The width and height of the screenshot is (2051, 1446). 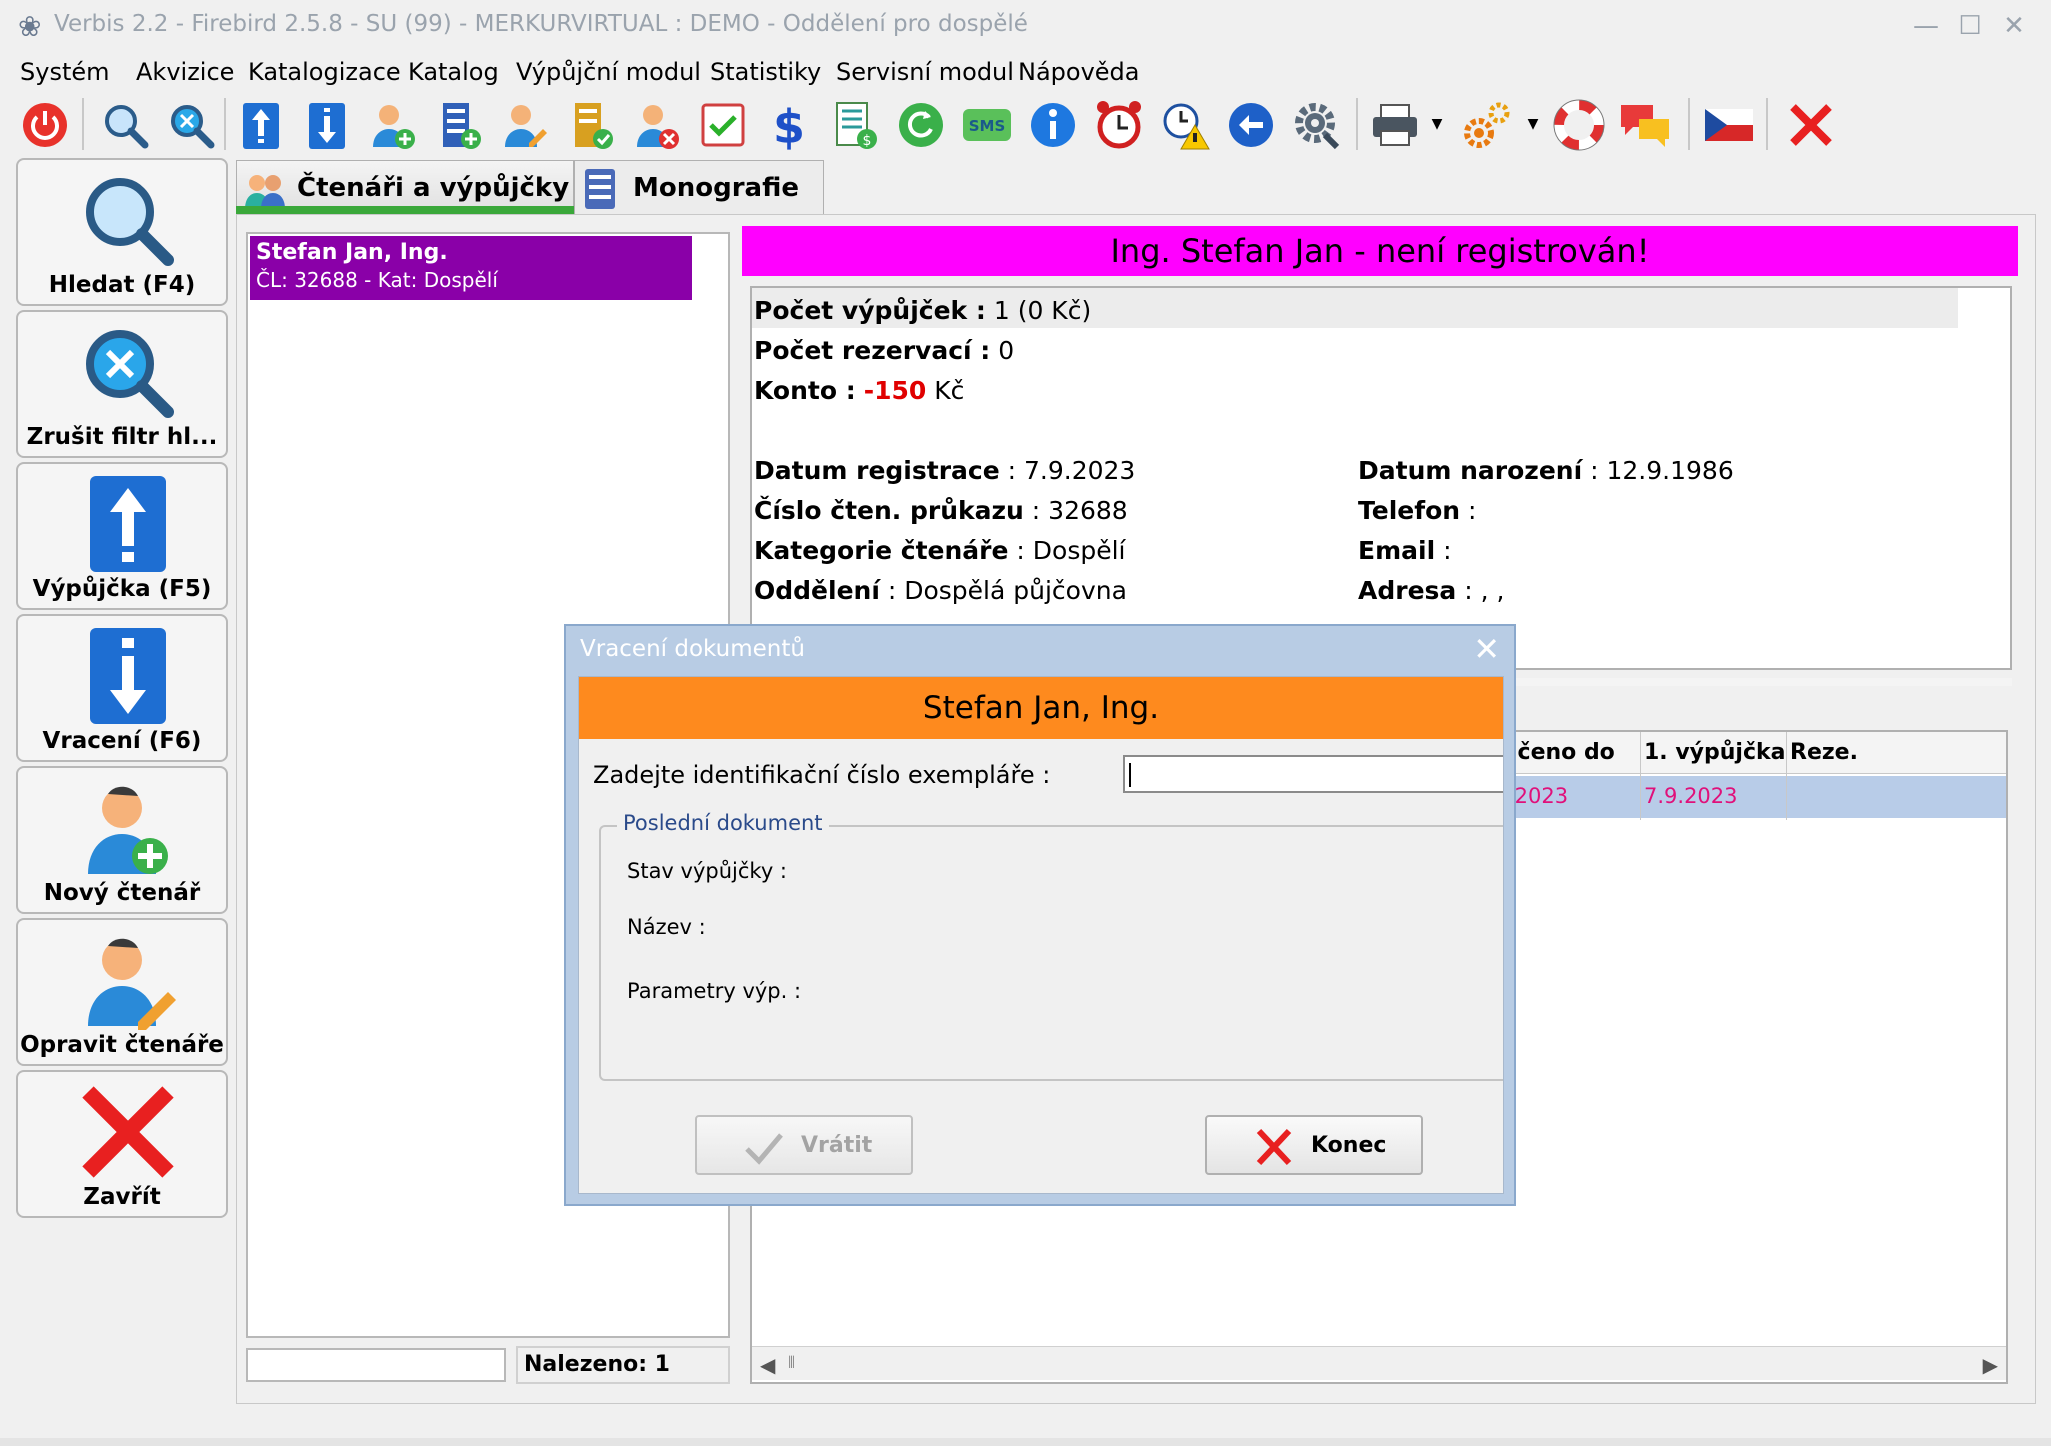 I want to click on new-reader-button: Nový čtenář, so click(x=122, y=840).